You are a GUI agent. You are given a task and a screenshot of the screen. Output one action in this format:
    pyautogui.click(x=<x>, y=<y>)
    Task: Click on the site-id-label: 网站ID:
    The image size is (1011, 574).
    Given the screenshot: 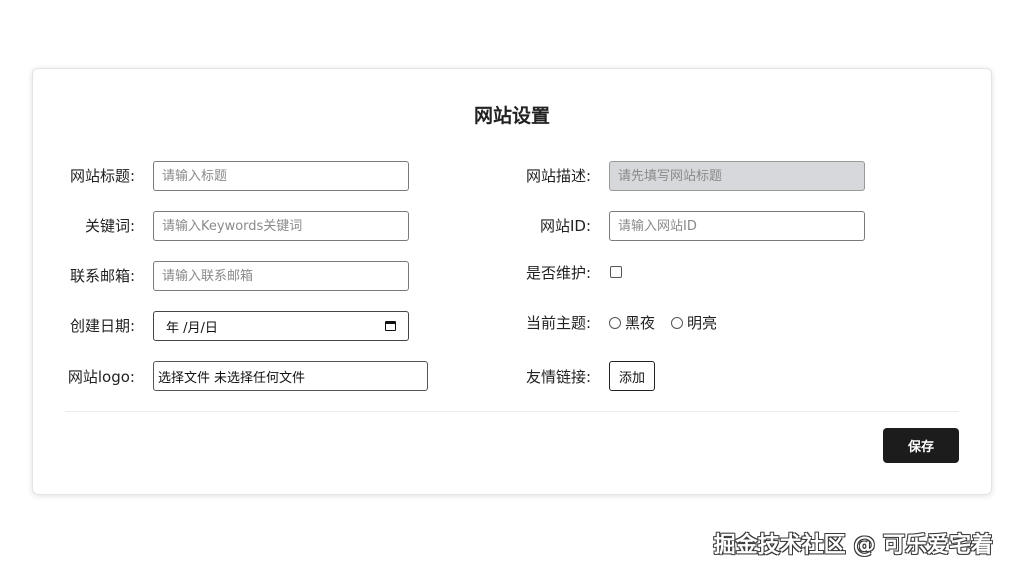 What is the action you would take?
    pyautogui.click(x=565, y=226)
    